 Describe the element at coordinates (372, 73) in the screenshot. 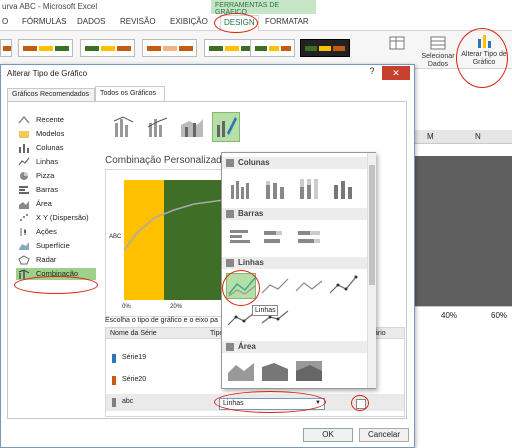

I see `help-button: ?` at that location.